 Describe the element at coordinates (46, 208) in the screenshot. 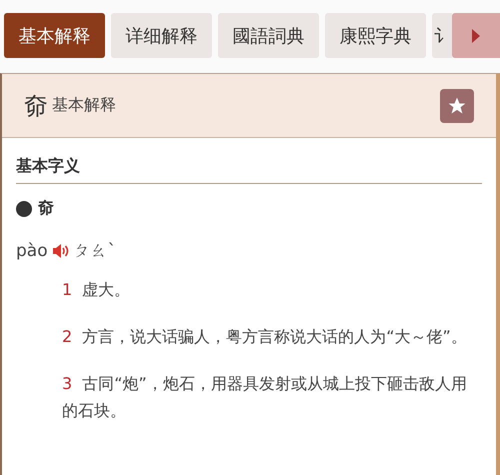

I see `entry-character: 奅` at that location.